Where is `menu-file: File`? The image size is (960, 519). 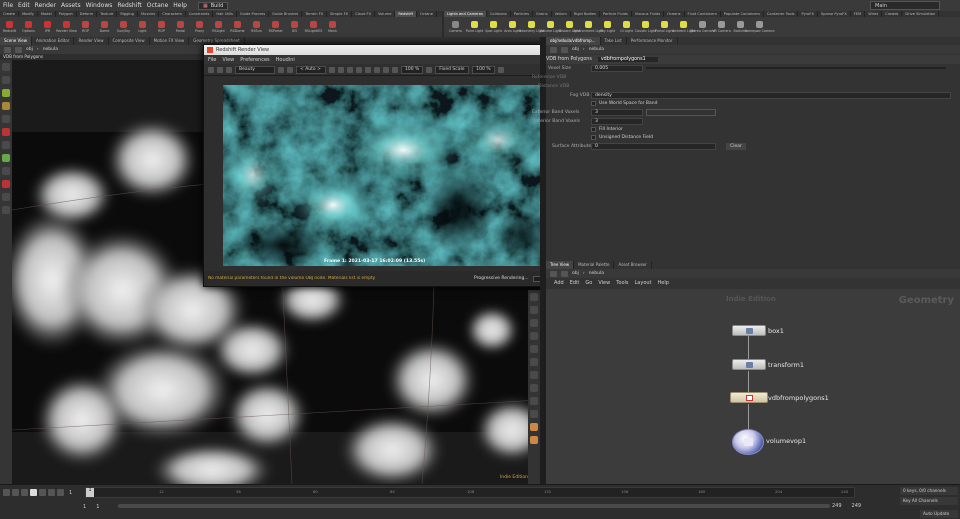
menu-file: File is located at coordinates (8, 5).